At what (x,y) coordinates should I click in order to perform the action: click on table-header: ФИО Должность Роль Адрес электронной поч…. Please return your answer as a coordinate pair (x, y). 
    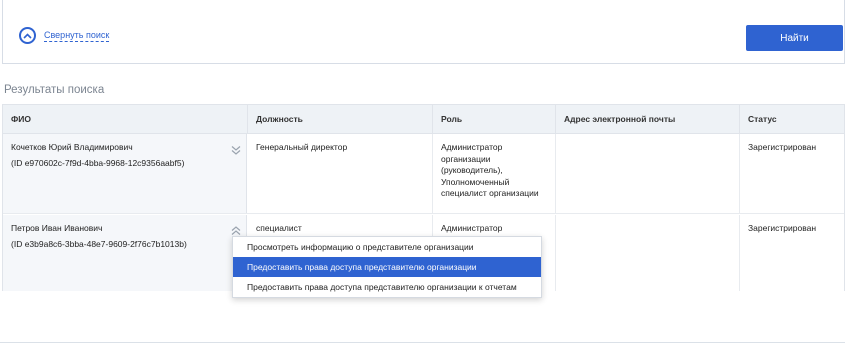
    Looking at the image, I should click on (423, 119).